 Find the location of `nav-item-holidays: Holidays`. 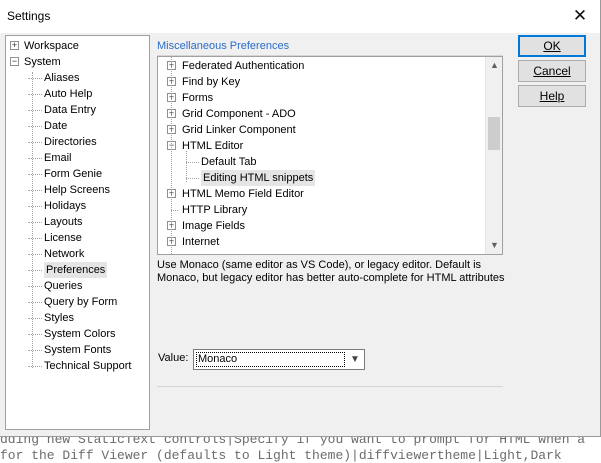

nav-item-holidays: Holidays is located at coordinates (88, 206).